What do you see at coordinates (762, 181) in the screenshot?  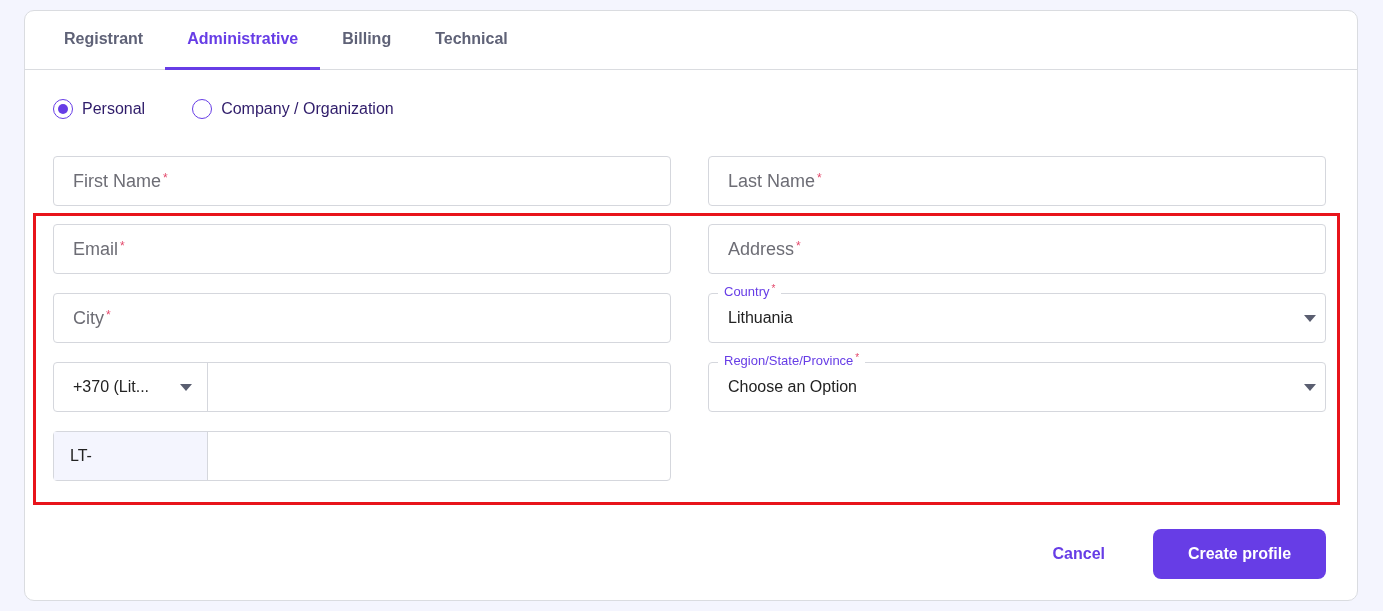 I see `text-input: Last Name` at bounding box center [762, 181].